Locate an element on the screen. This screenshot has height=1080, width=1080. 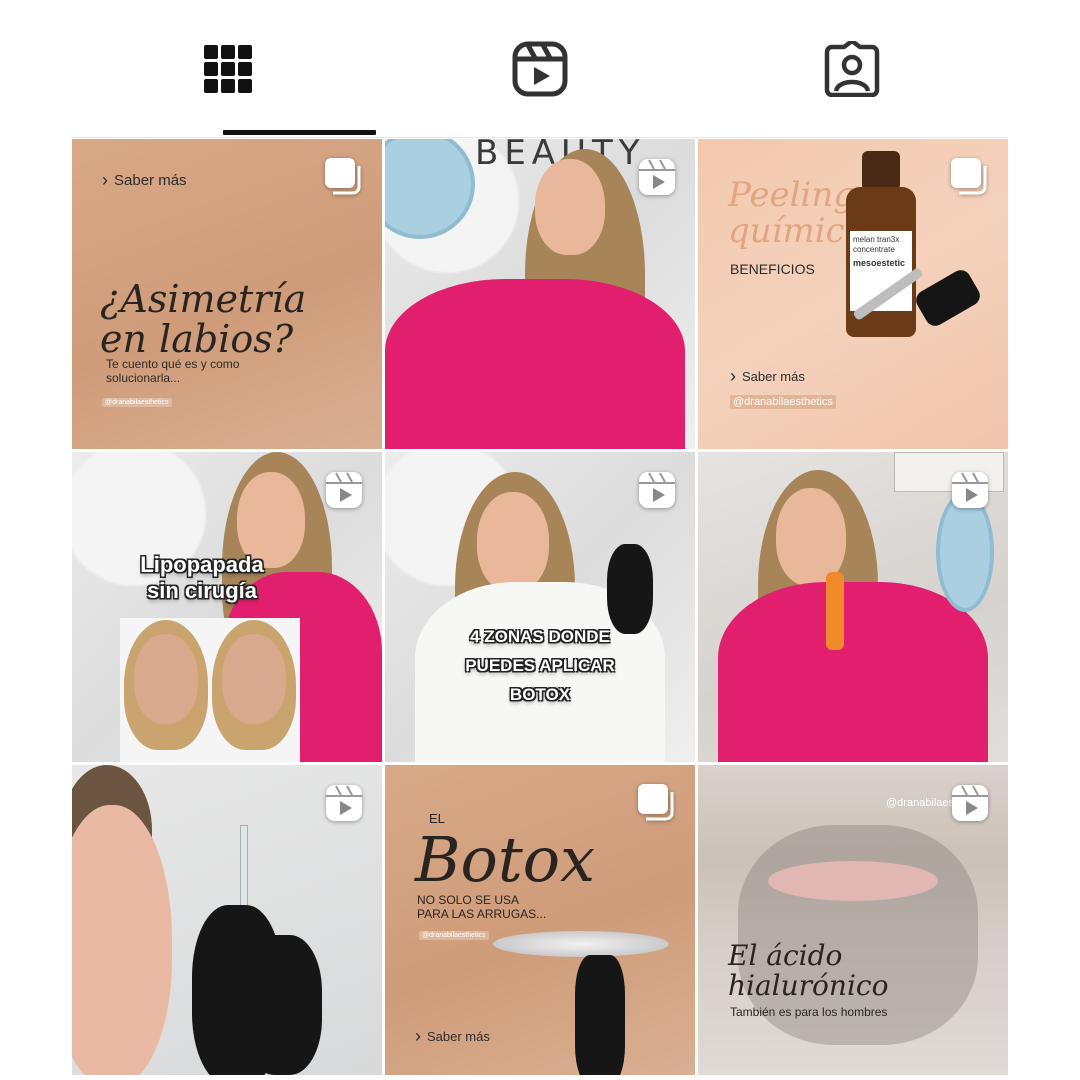
post-title: Botox is located at coordinates (505, 859).